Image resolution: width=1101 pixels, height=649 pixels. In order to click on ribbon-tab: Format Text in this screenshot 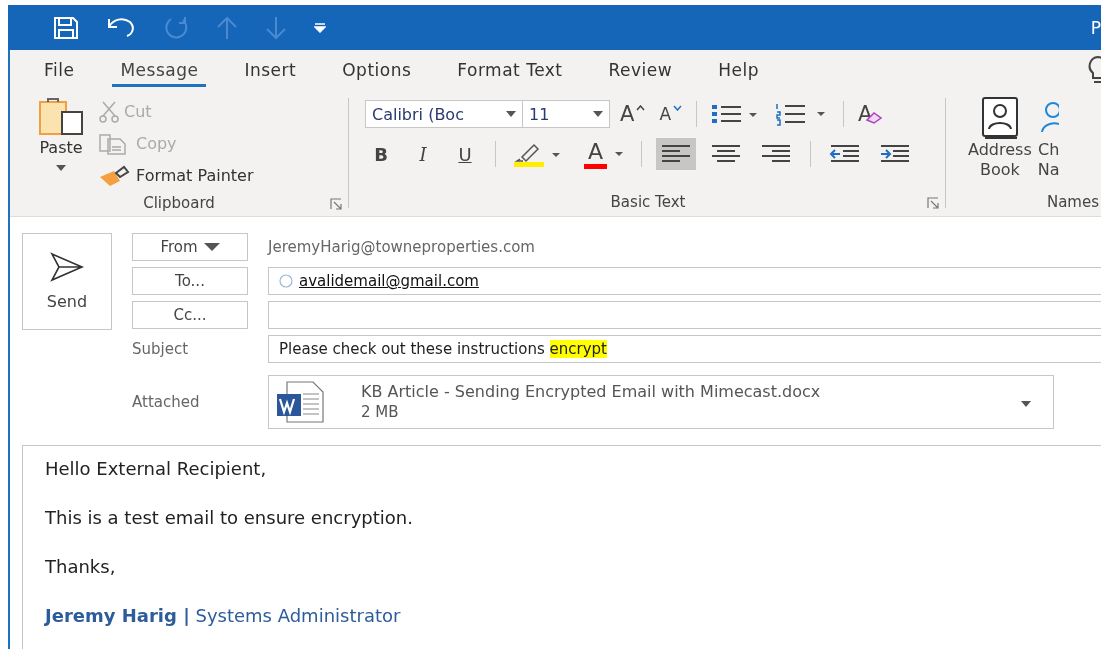, I will do `click(510, 70)`.